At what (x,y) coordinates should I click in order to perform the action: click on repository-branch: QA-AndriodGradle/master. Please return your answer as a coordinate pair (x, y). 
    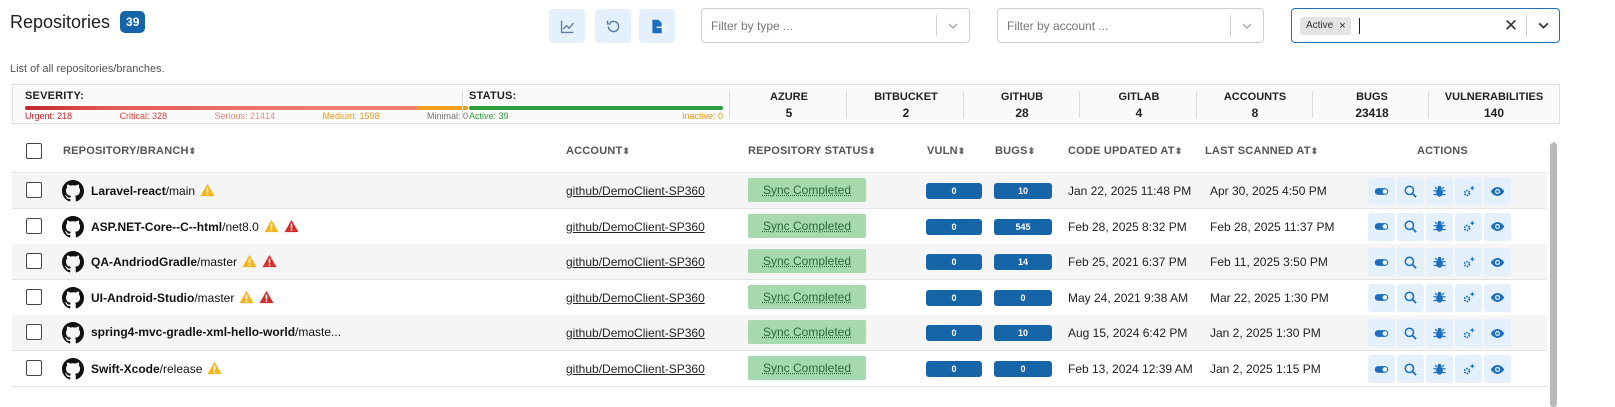
    Looking at the image, I should click on (184, 261).